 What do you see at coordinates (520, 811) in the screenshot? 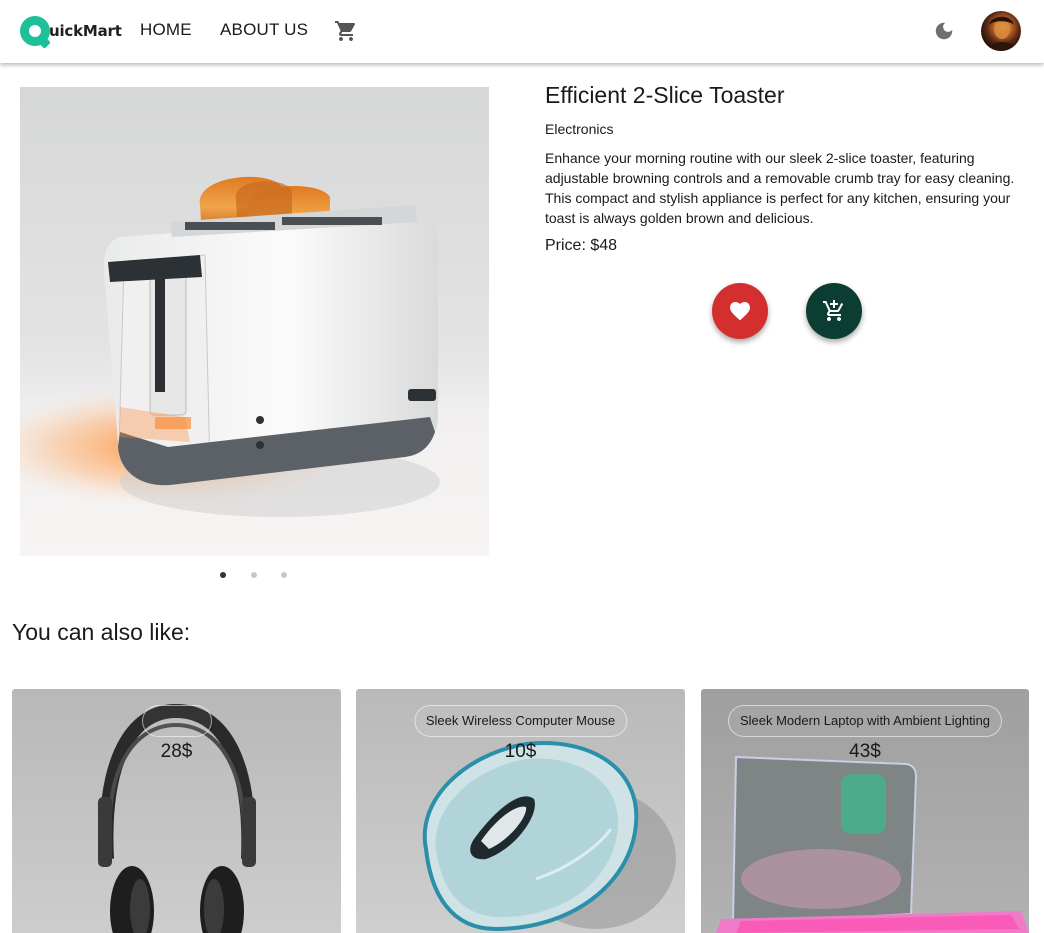
I see `recommendation-card-mouse: Sleek Wireless Computer Mouse 10$` at bounding box center [520, 811].